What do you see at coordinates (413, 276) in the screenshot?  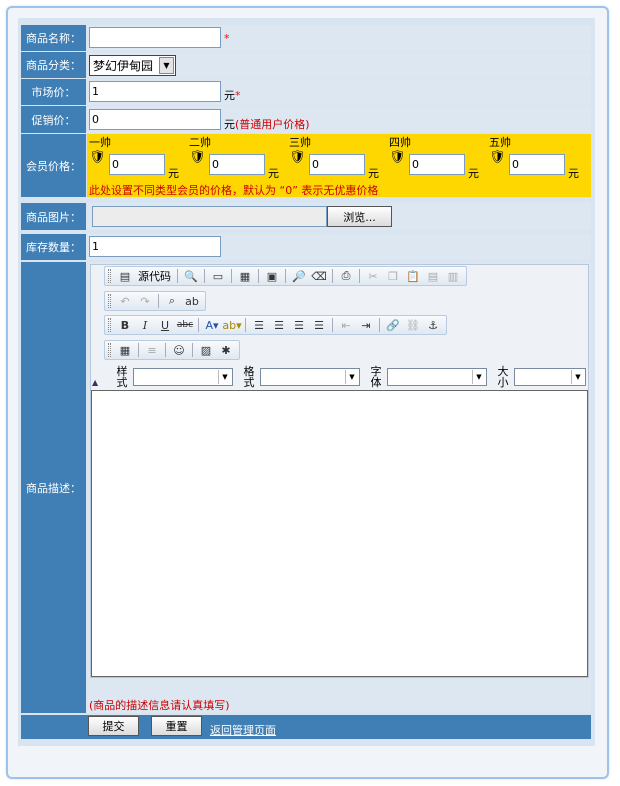 I see `paste-icon: 📋` at bounding box center [413, 276].